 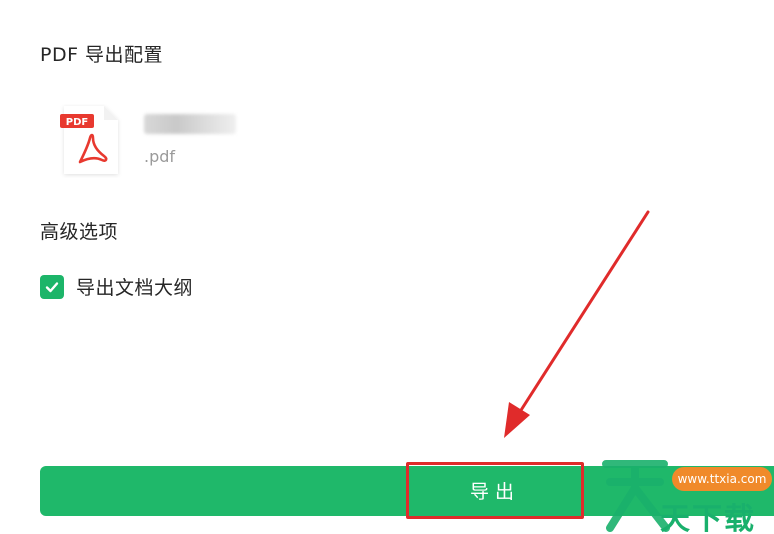 I want to click on file-name-redacted, so click(x=190, y=124).